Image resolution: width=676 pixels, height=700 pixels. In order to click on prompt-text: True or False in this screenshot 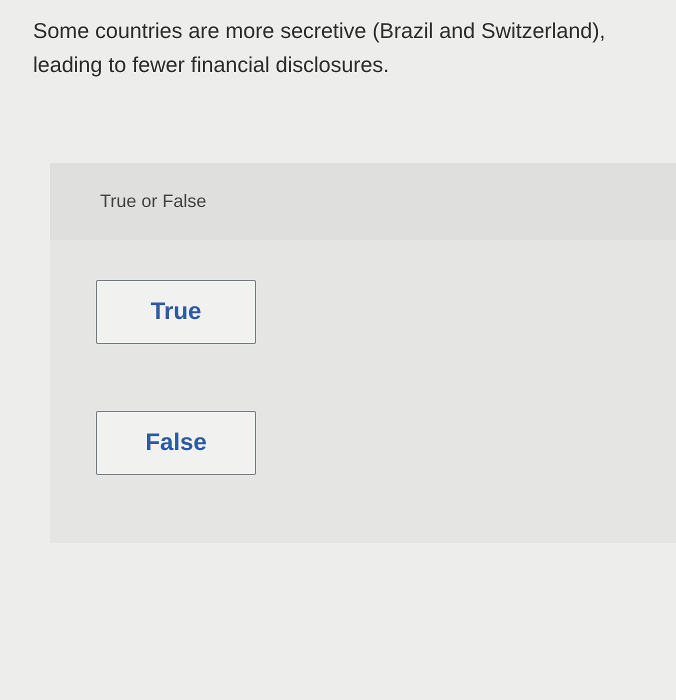, I will do `click(153, 201)`.